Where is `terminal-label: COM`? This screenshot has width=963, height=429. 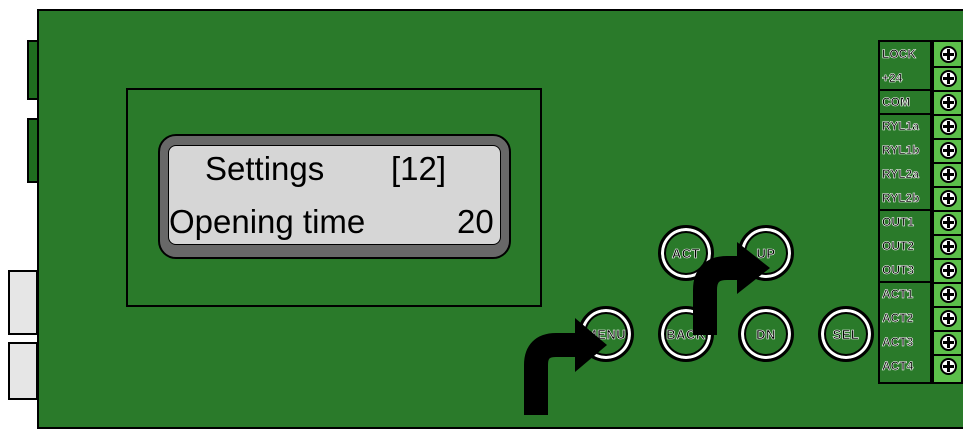 terminal-label: COM is located at coordinates (896, 102).